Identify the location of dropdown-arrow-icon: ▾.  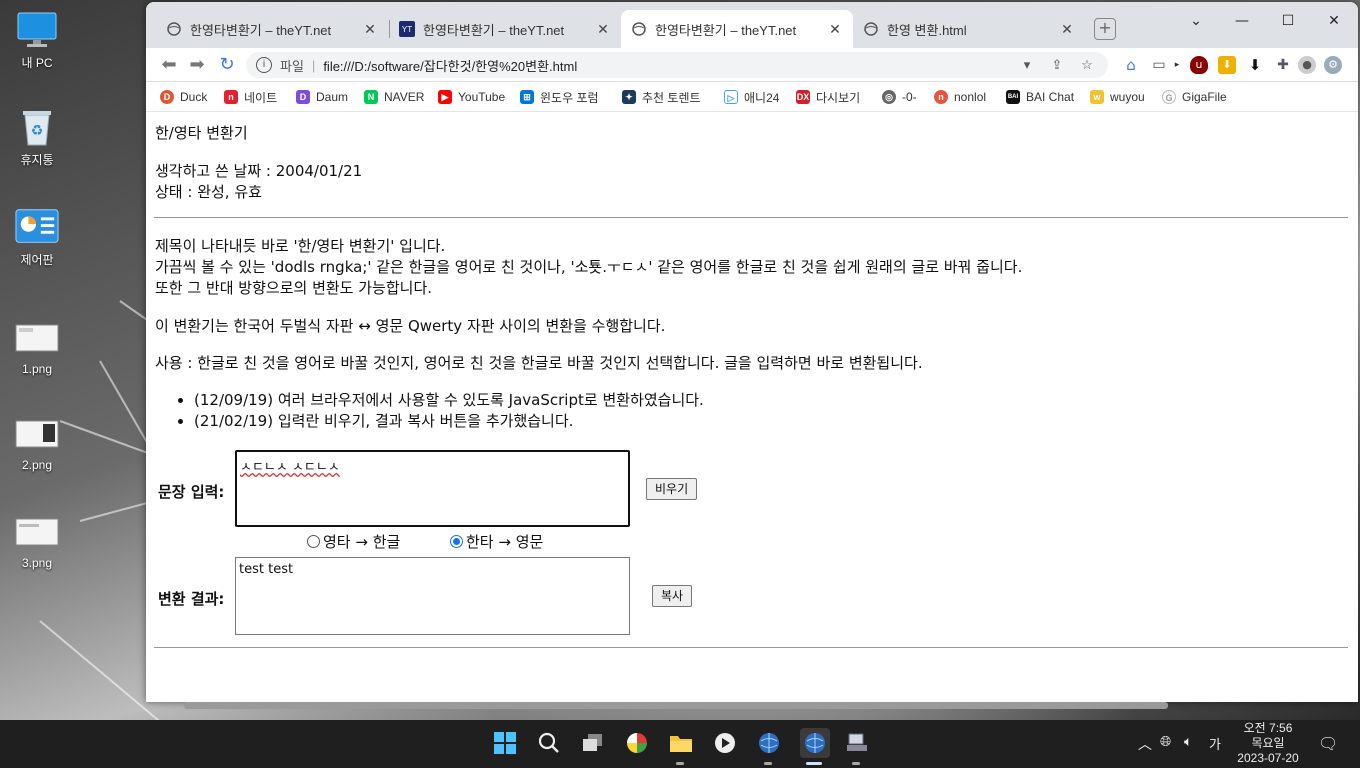
(1027, 65).